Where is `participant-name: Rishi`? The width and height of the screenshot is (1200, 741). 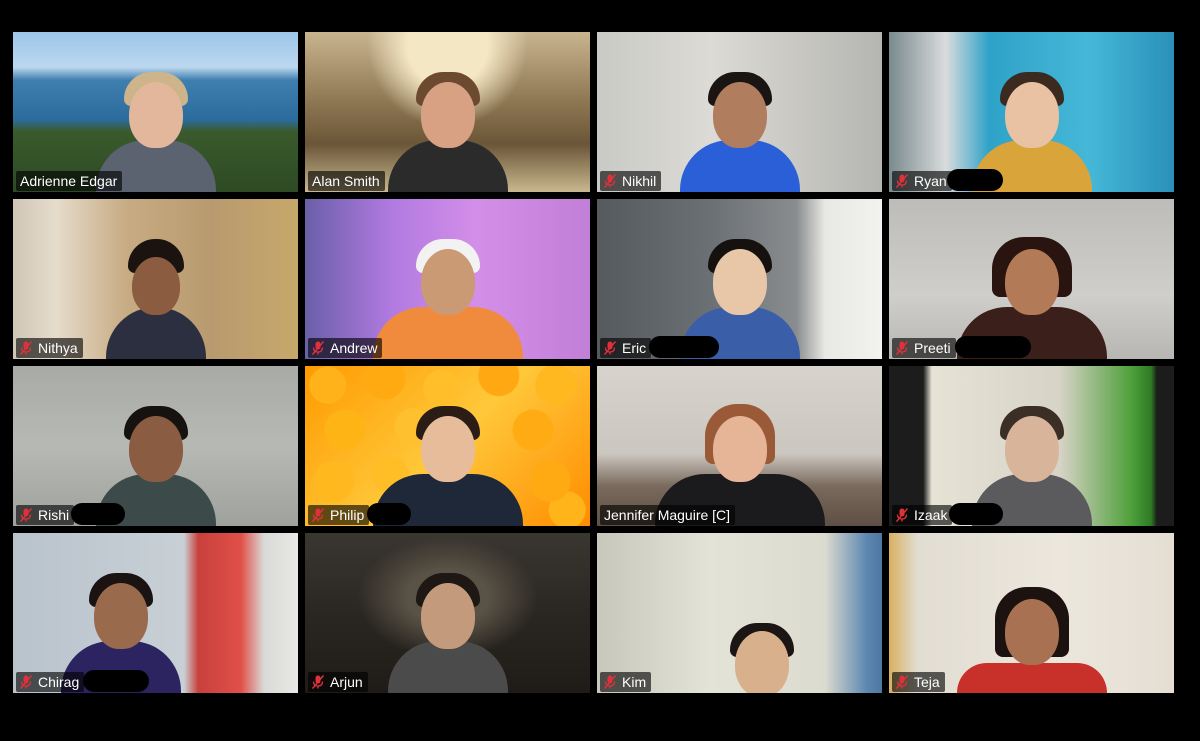 participant-name: Rishi is located at coordinates (54, 515).